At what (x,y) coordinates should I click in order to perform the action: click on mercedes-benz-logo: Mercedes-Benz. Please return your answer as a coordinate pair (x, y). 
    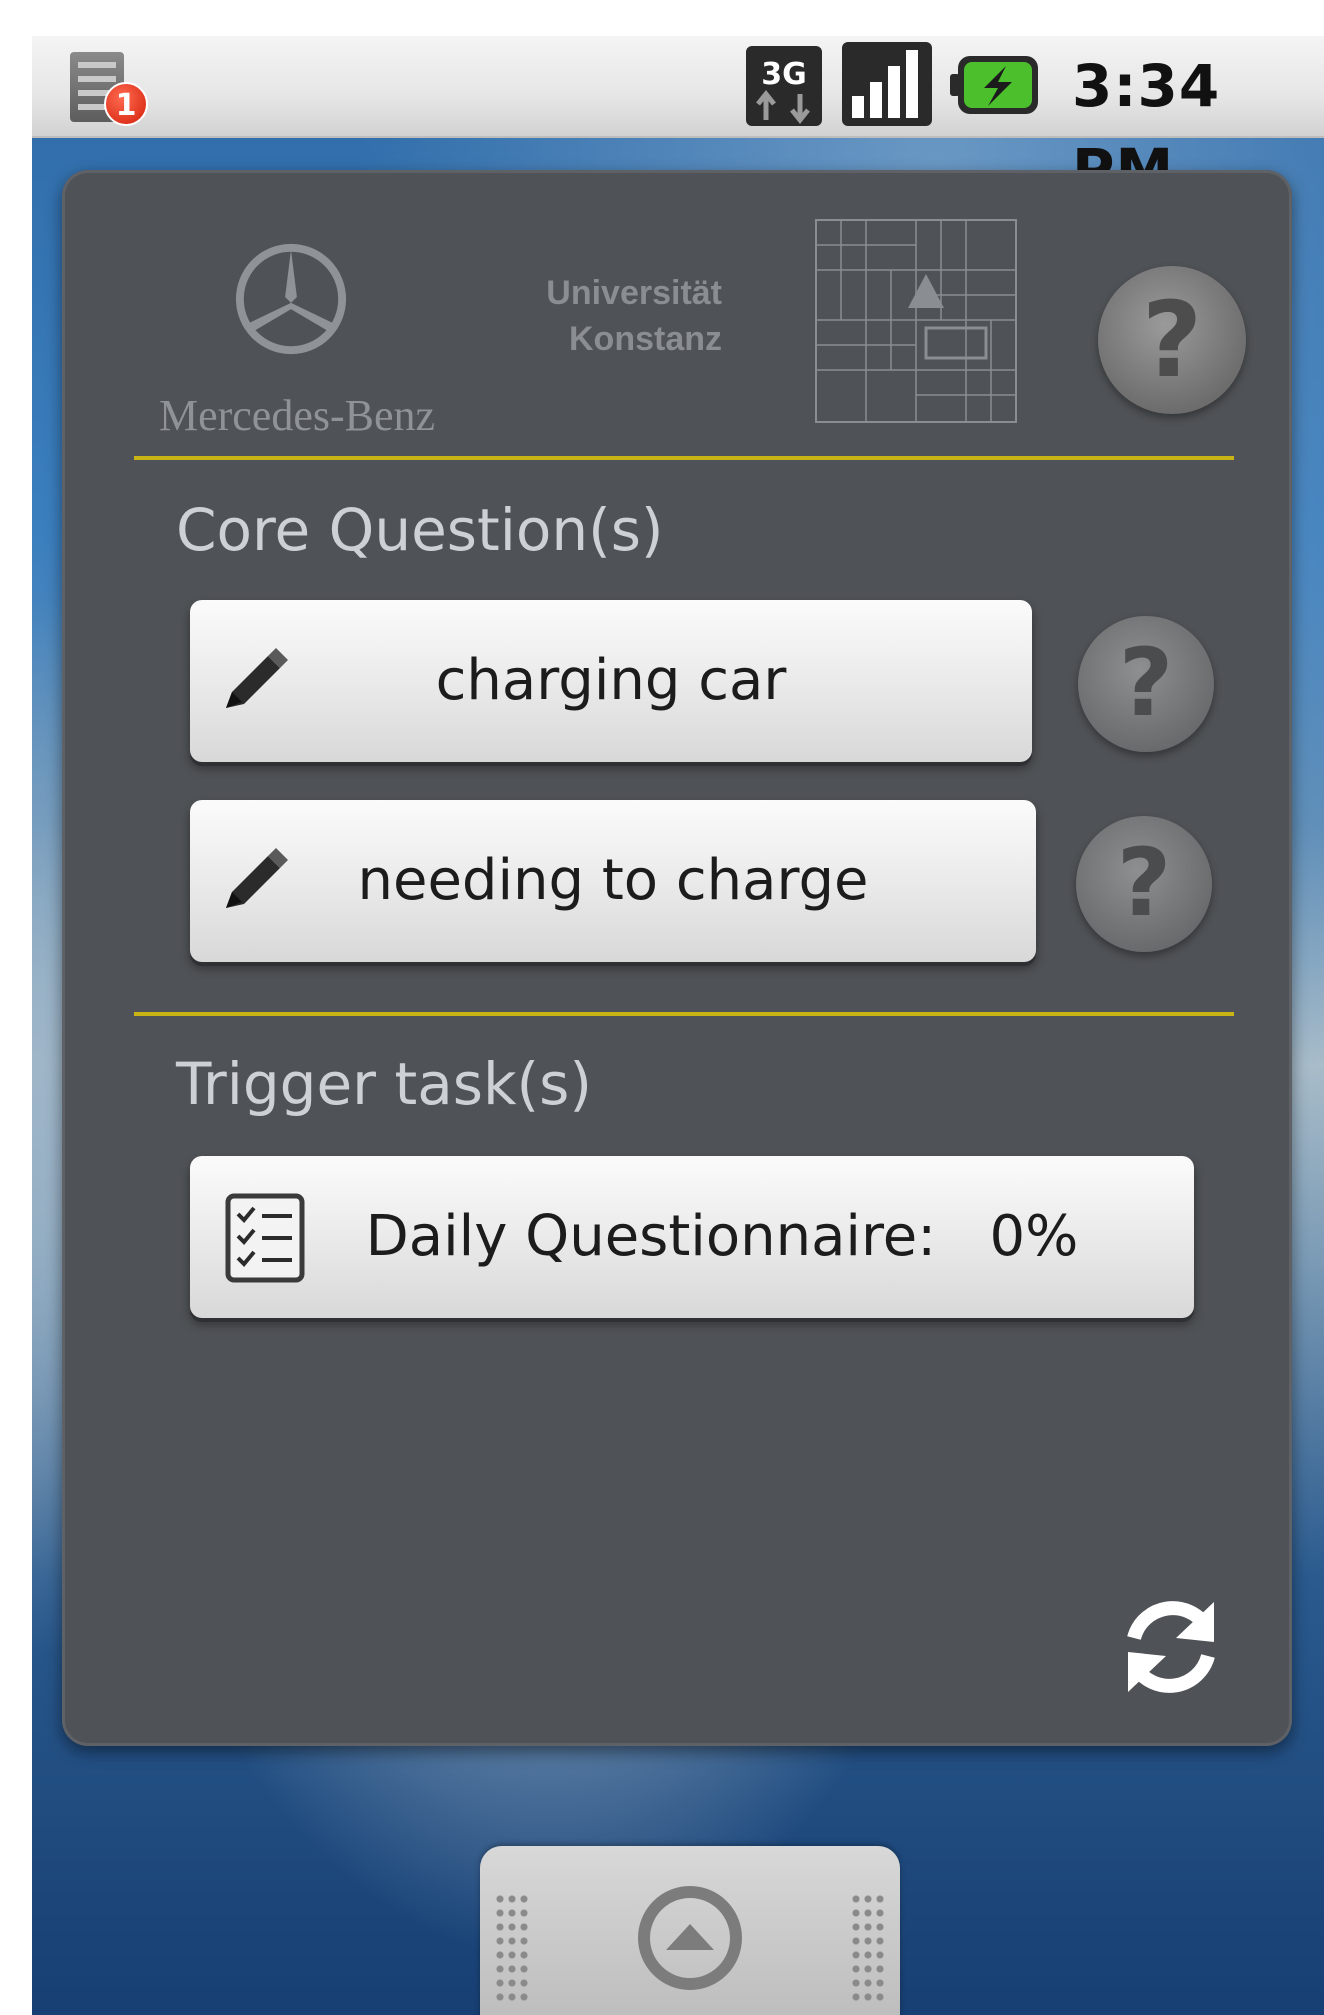
    Looking at the image, I should click on (297, 330).